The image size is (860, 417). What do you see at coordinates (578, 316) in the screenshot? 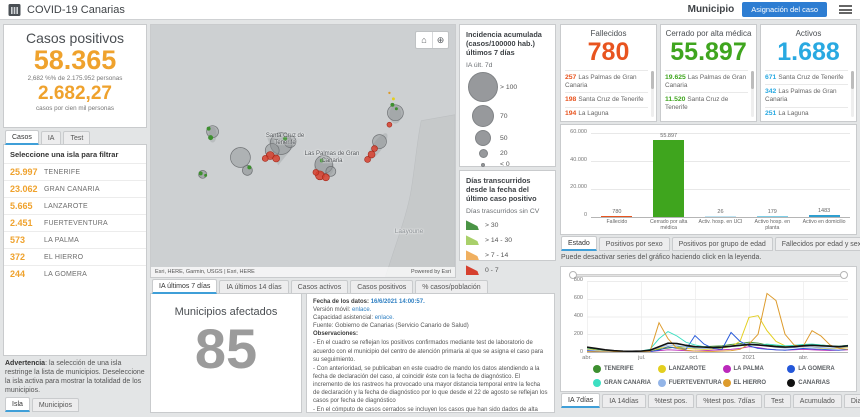
I see `line-y-tick: 400` at bounding box center [578, 316].